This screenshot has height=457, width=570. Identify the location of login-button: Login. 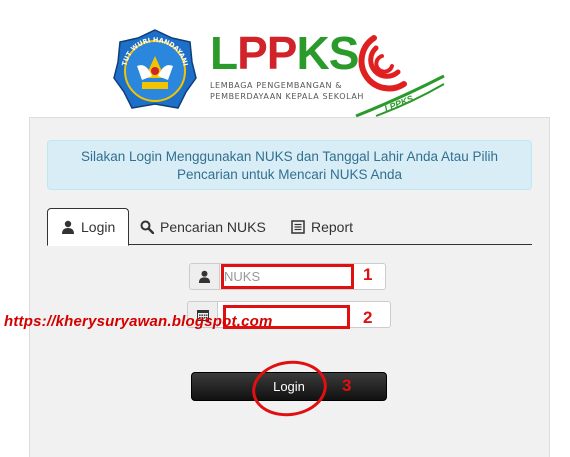
(289, 386).